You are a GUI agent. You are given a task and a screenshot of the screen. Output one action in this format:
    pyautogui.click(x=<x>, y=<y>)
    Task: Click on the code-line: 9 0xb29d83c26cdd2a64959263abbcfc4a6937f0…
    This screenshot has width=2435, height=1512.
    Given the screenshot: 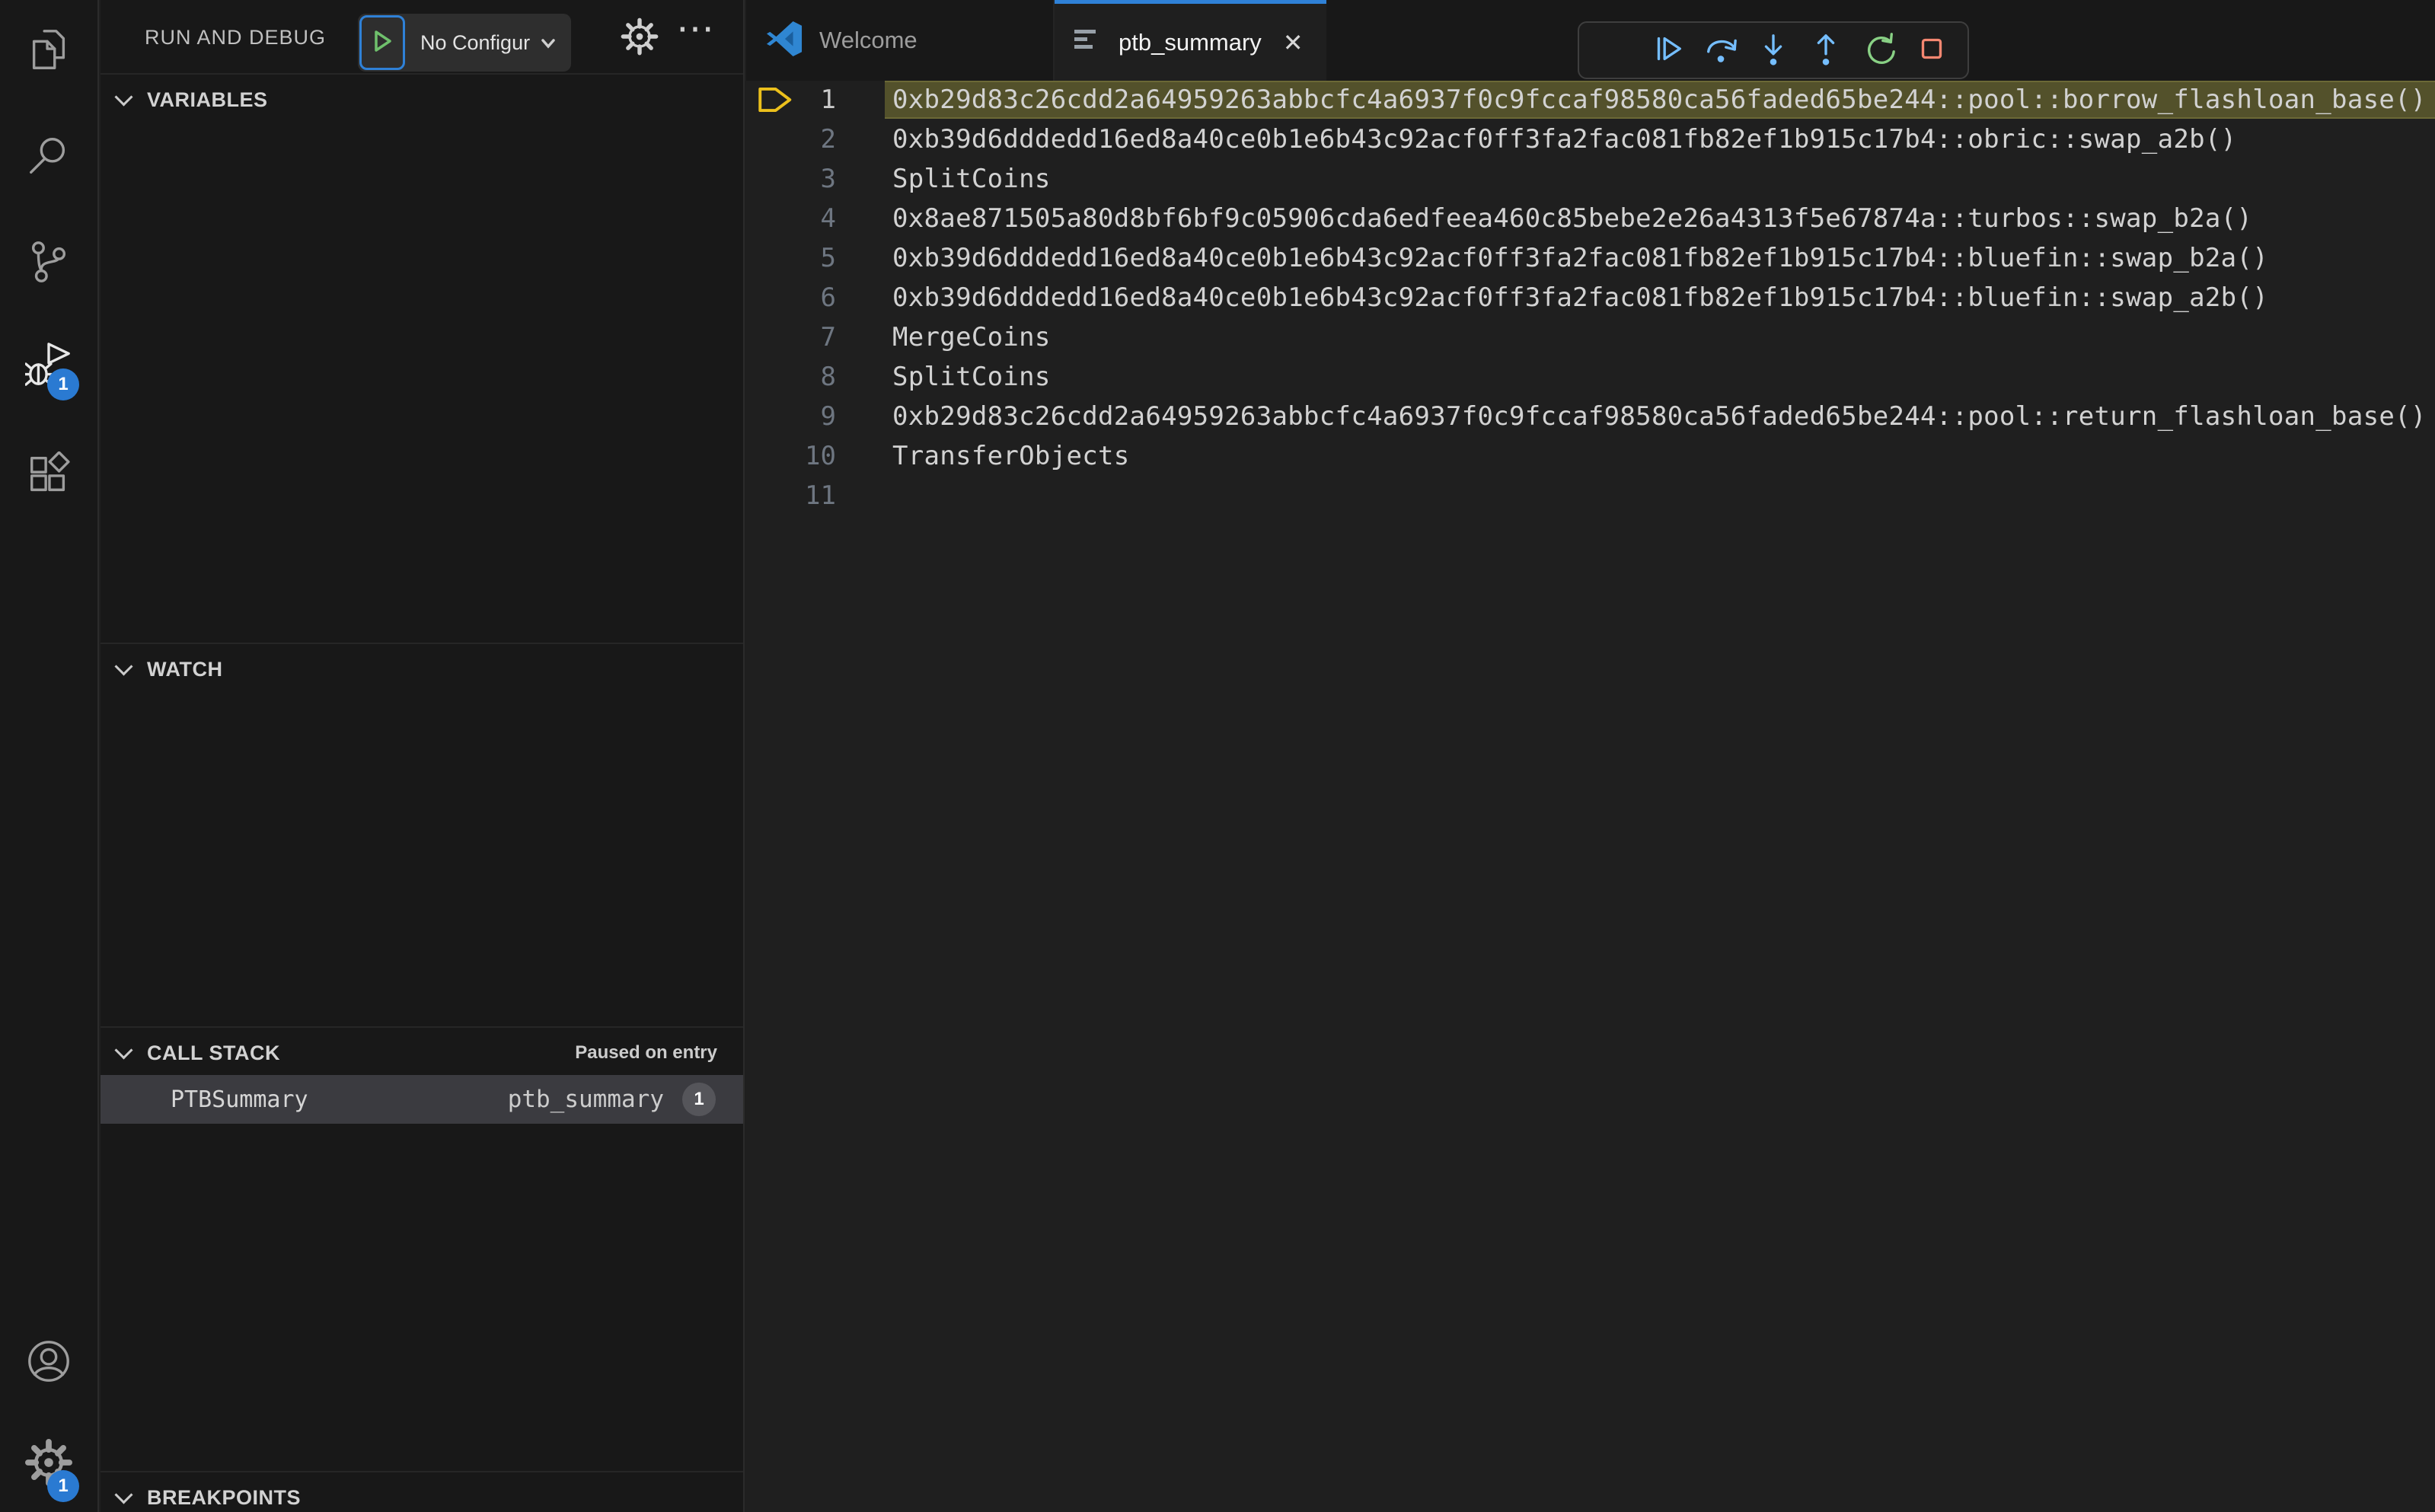 What is the action you would take?
    pyautogui.click(x=1590, y=416)
    